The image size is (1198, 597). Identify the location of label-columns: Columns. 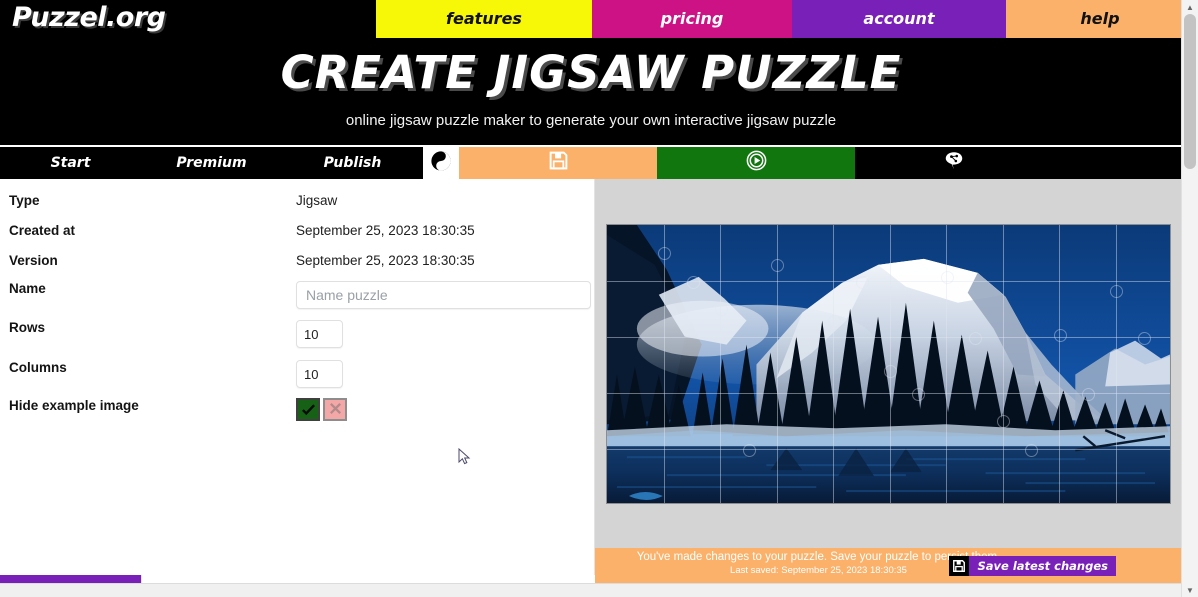
(38, 367).